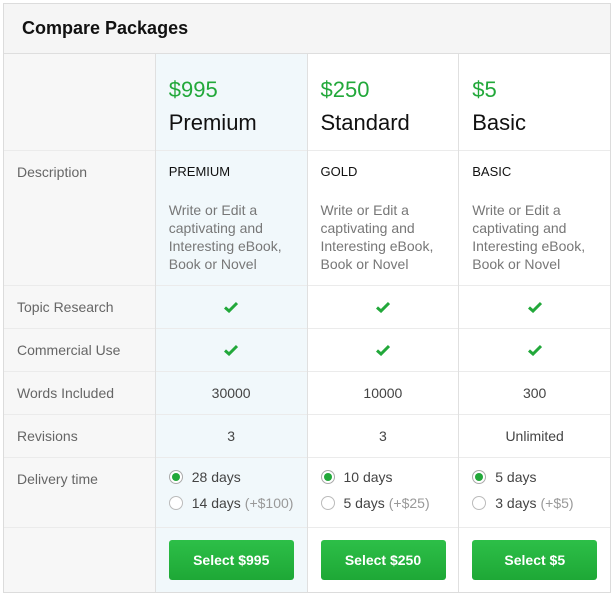  What do you see at coordinates (79, 560) in the screenshot?
I see `empty-button-cell` at bounding box center [79, 560].